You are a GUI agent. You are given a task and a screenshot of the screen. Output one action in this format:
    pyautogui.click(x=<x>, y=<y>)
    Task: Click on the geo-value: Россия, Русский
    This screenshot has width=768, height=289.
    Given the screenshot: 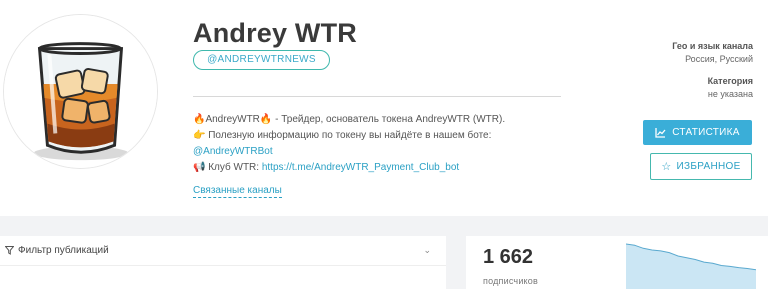 What is the action you would take?
    pyautogui.click(x=719, y=59)
    